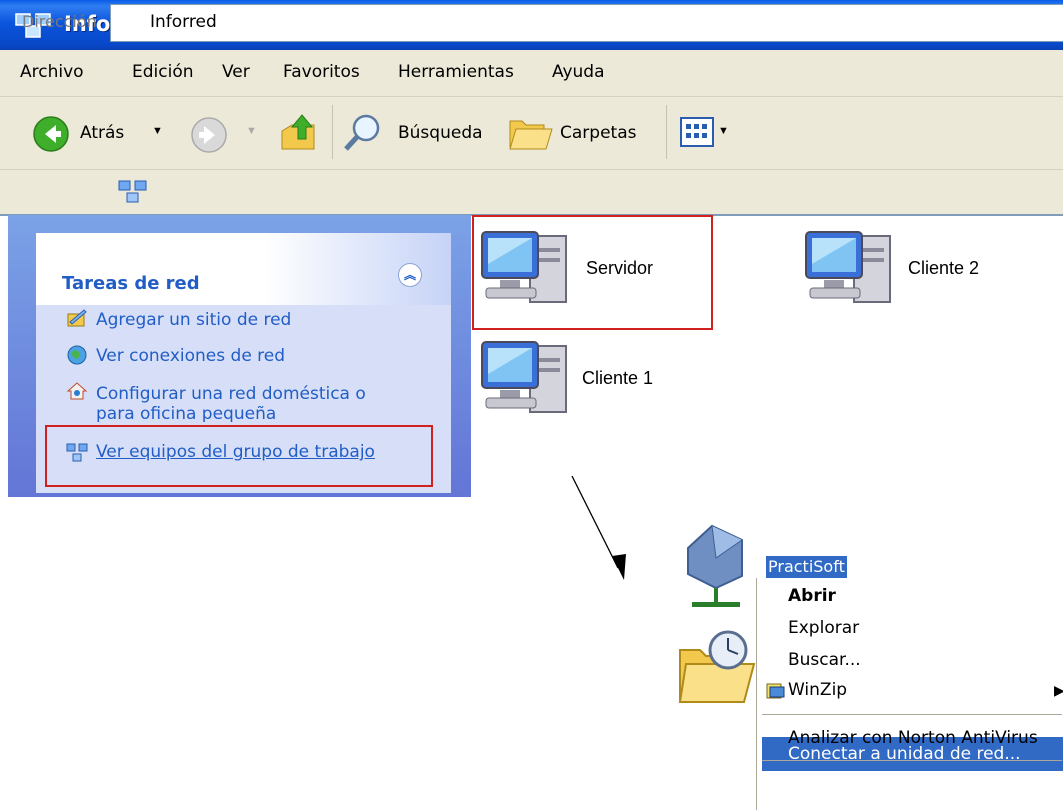 The image size is (1063, 810). What do you see at coordinates (102, 133) in the screenshot?
I see `back-label: Atrás` at bounding box center [102, 133].